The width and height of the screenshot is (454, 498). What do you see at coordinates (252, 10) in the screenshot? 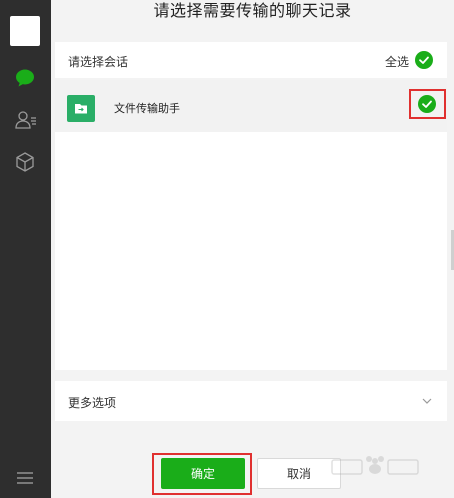
I see `dialog-title: 请选择需要传输的聊天记录` at bounding box center [252, 10].